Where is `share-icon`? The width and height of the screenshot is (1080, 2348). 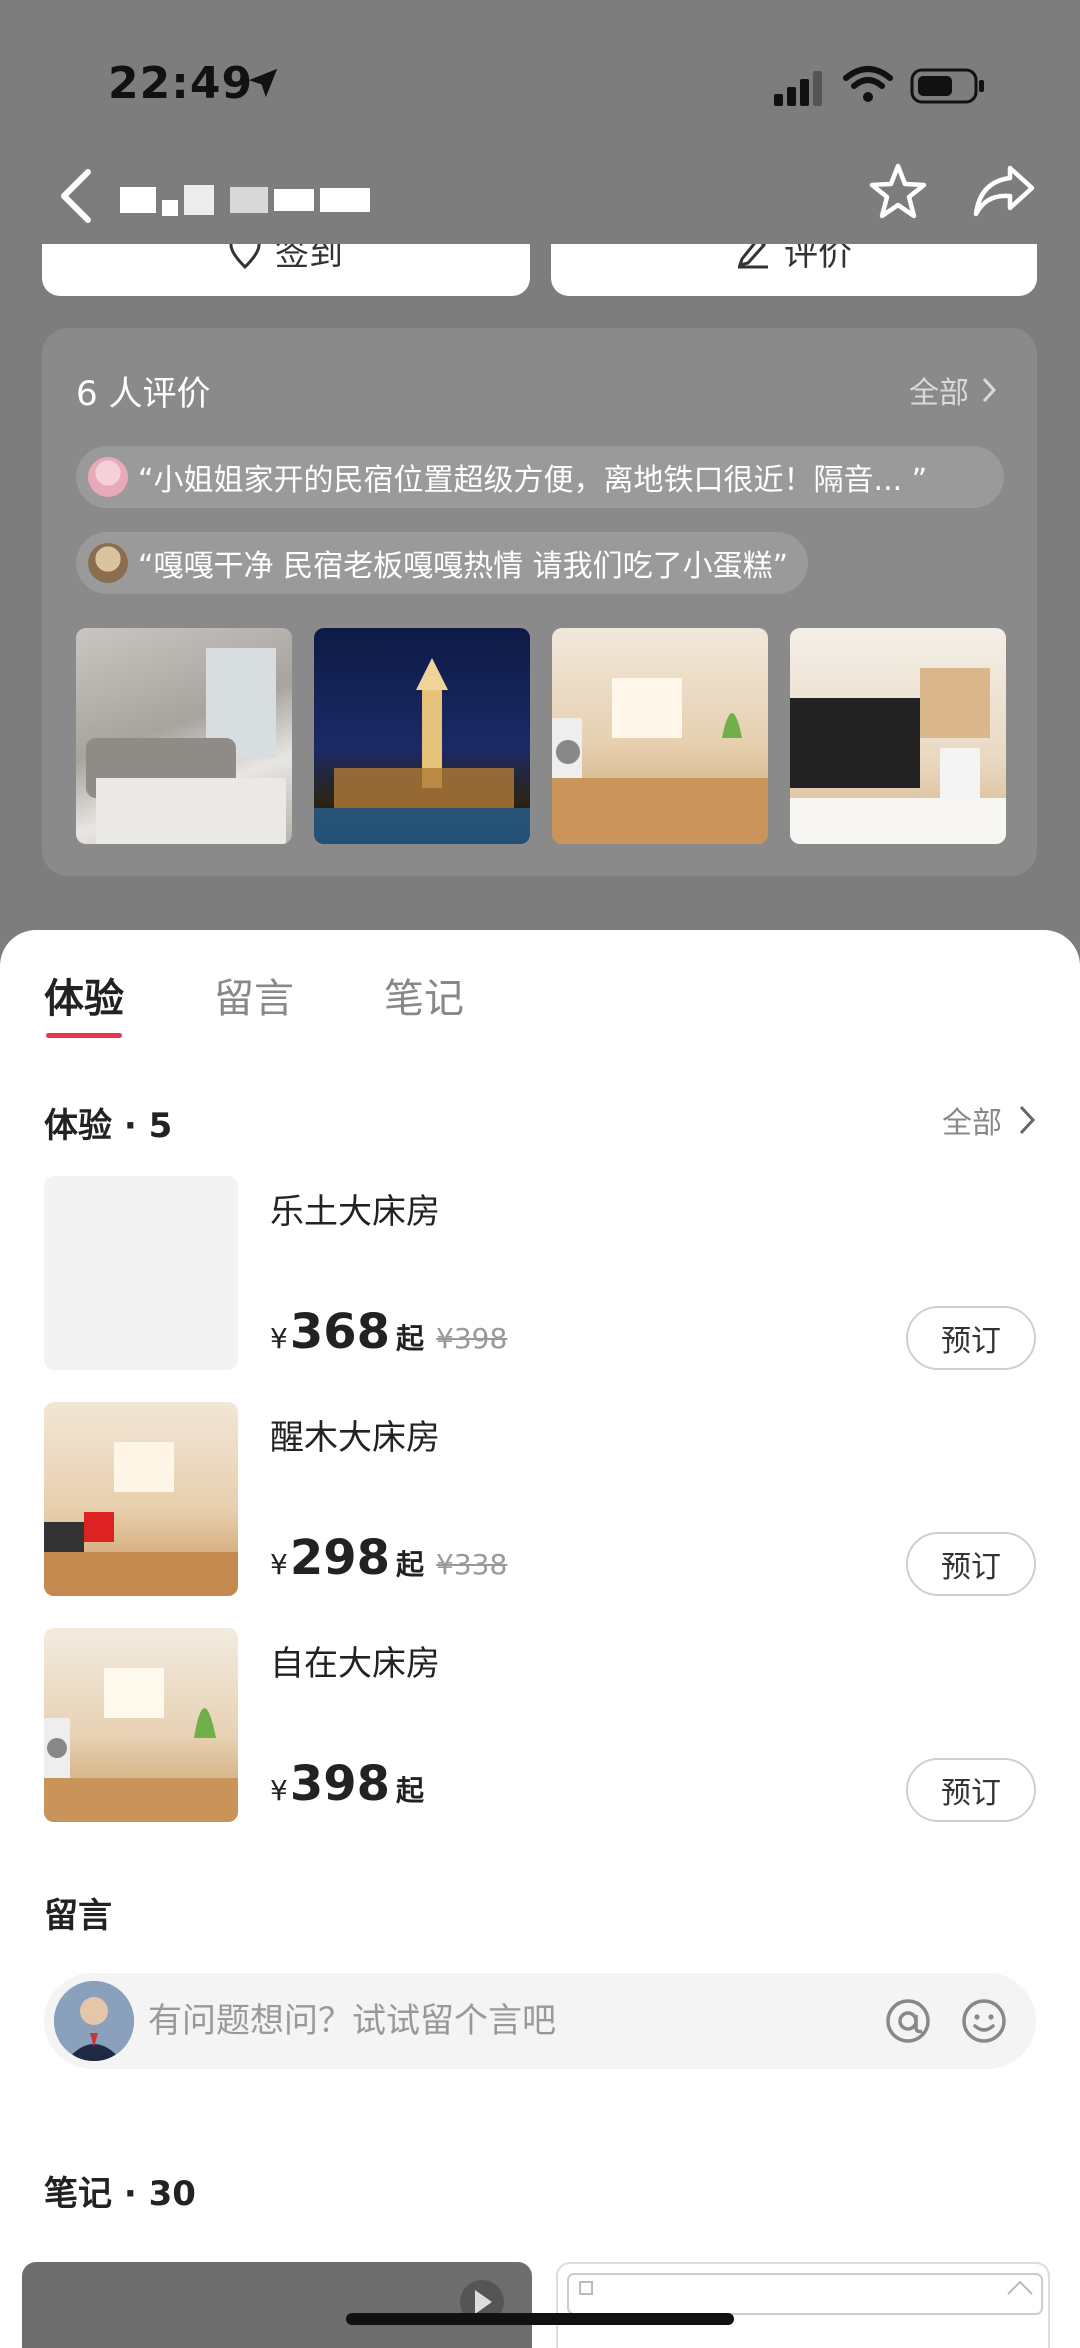 share-icon is located at coordinates (1004, 192).